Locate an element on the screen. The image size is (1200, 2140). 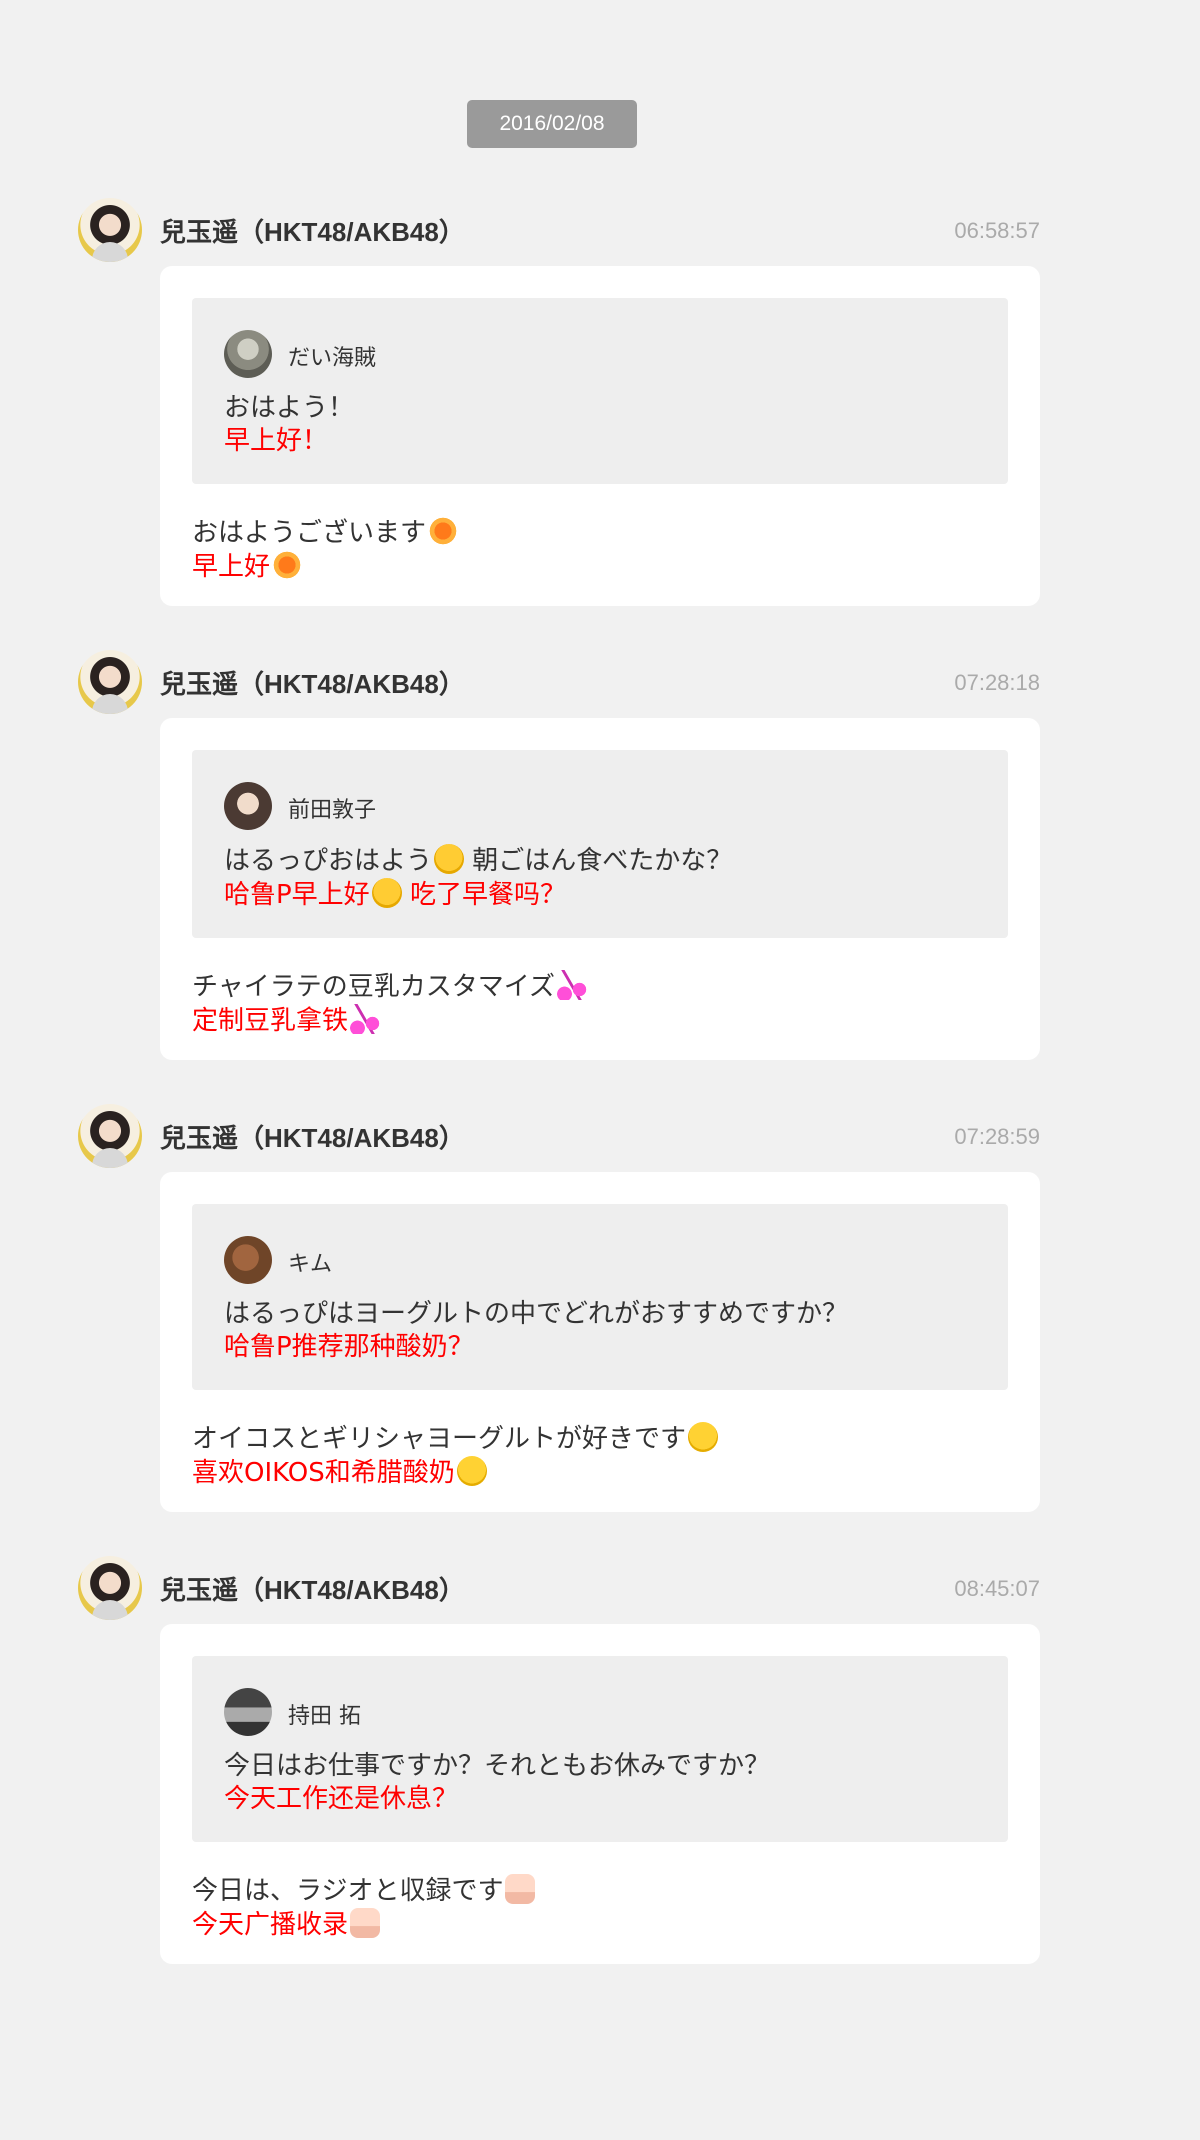
quoted-text: はるっぴおはよう is located at coordinates (328, 861).